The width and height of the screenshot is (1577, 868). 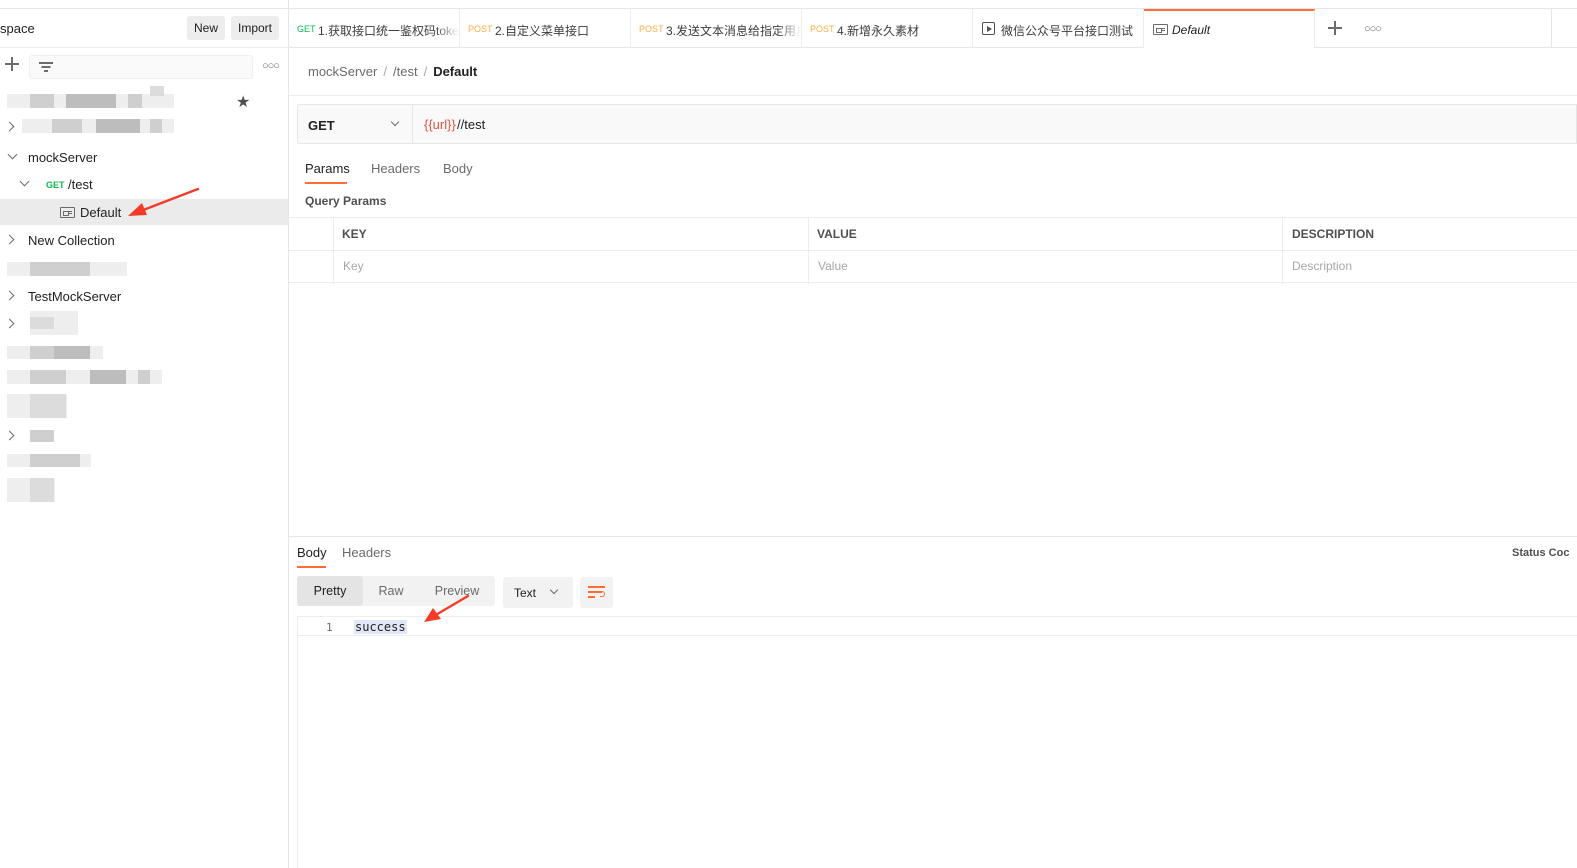 What do you see at coordinates (354, 234) in the screenshot?
I see `column-key: KEY` at bounding box center [354, 234].